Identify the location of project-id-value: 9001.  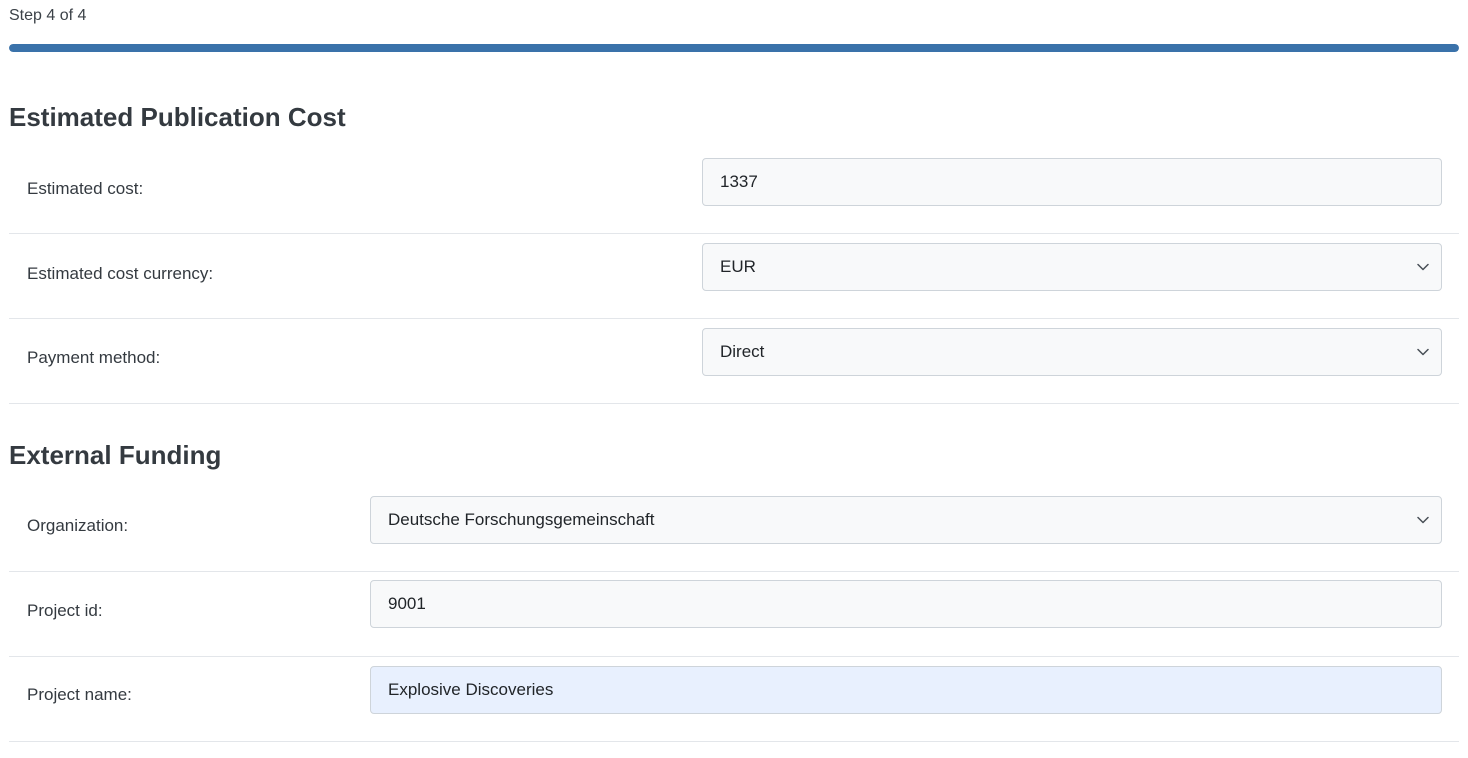
(407, 603).